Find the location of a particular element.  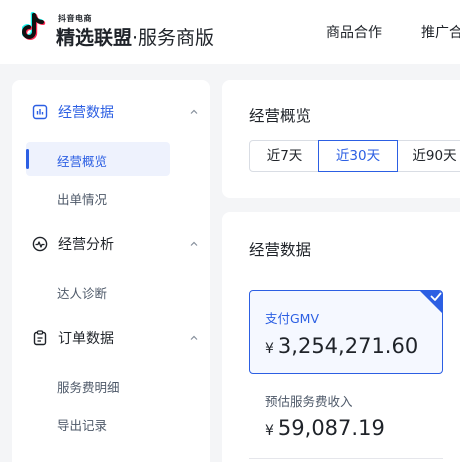

sidebar-section-business-analysis: 经营分析 is located at coordinates (111, 244).